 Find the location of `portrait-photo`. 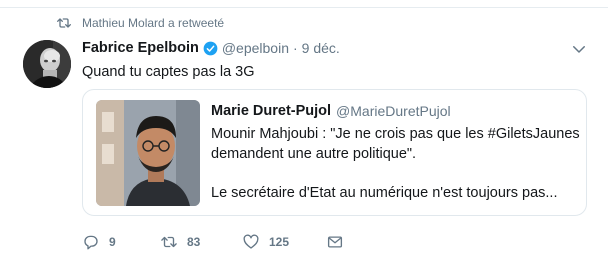

portrait-photo is located at coordinates (148, 153).